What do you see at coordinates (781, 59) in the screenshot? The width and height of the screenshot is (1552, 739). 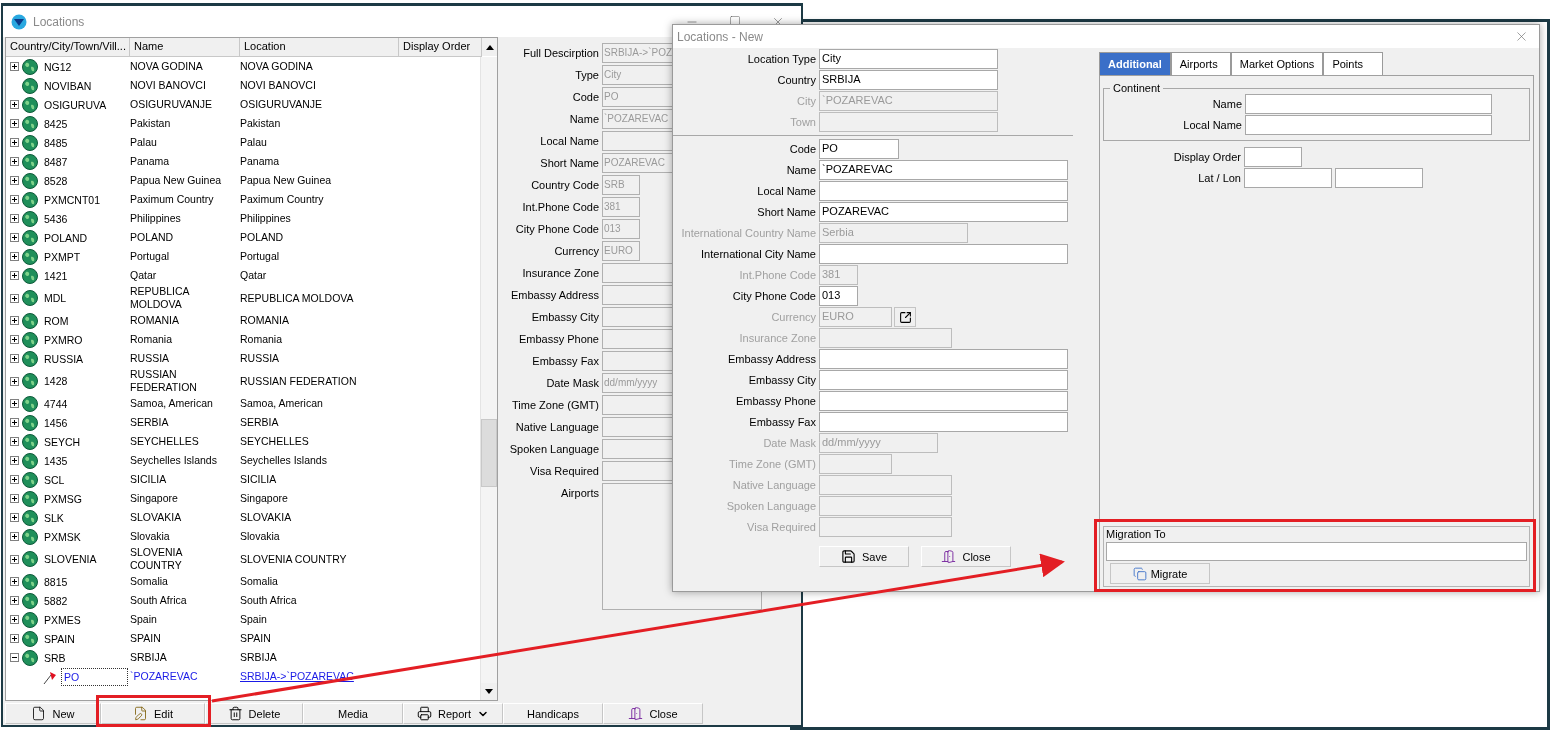 I see `field-label: Location Type` at bounding box center [781, 59].